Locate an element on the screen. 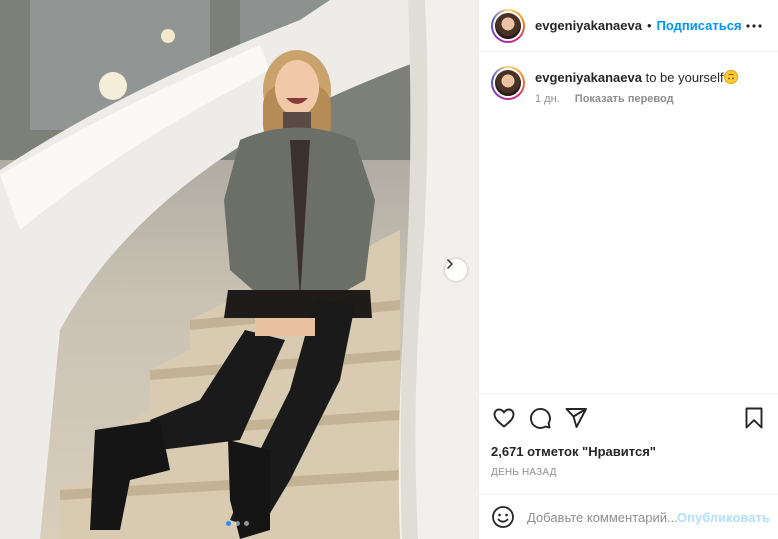  post-header: evgeniyakanaeva • Подписаться is located at coordinates (628, 26).